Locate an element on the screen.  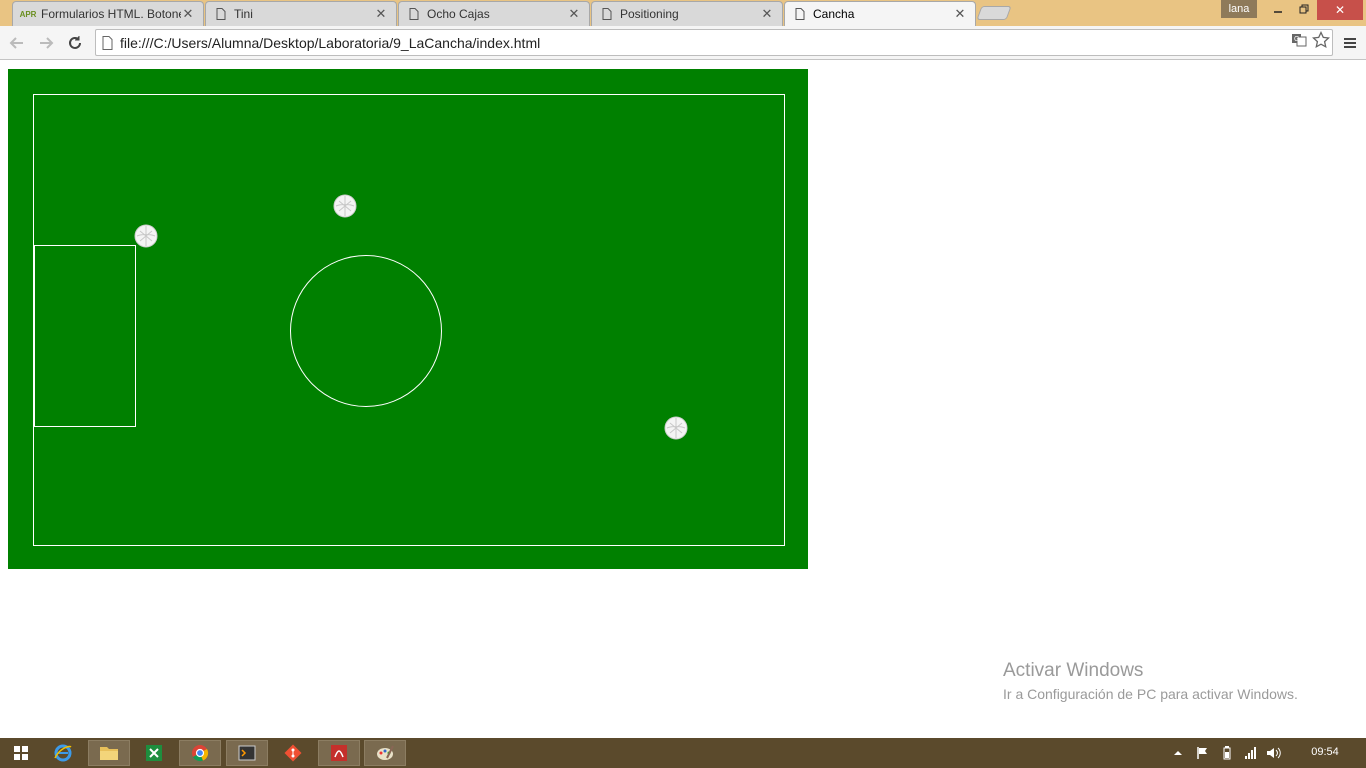
back-arrow-icon is located at coordinates (17, 43).